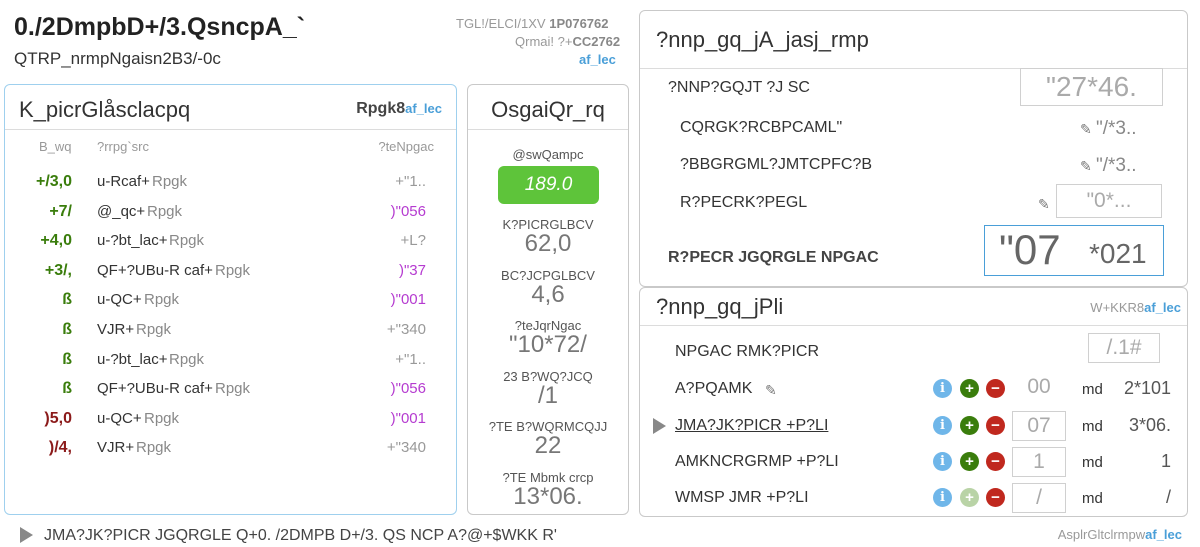 Image resolution: width=1200 pixels, height=547 pixels. Describe the element at coordinates (757, 461) in the screenshot. I see `shipping-row-label: AMKNCRGRMP +P?LI` at that location.